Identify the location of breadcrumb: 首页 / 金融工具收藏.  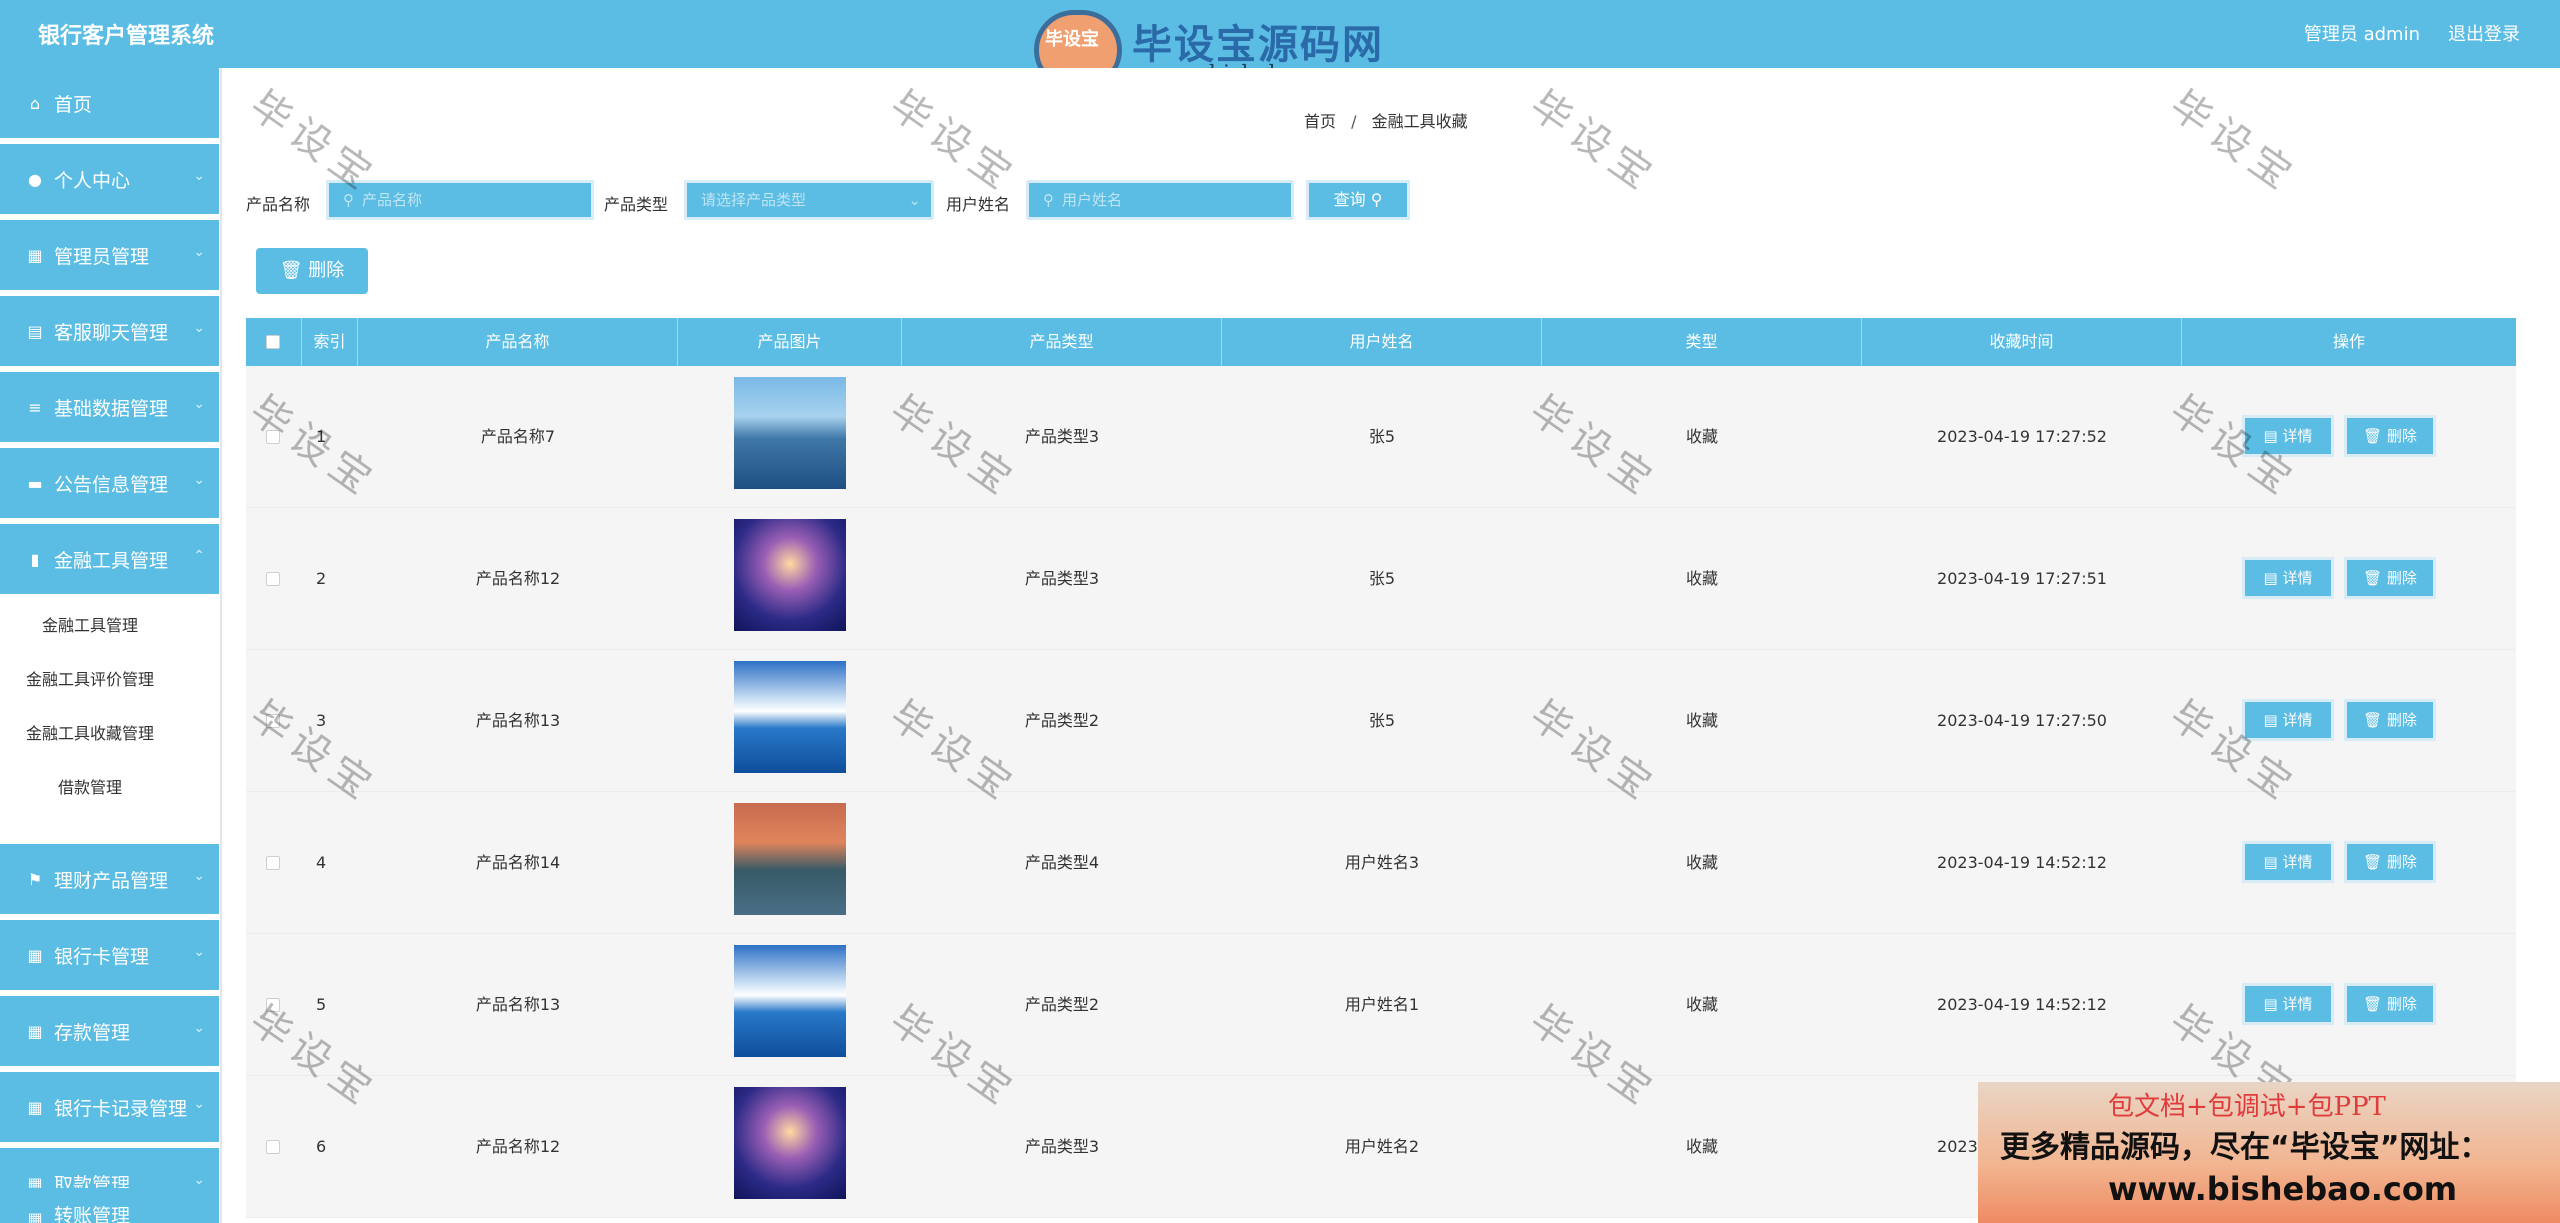
(1386, 120).